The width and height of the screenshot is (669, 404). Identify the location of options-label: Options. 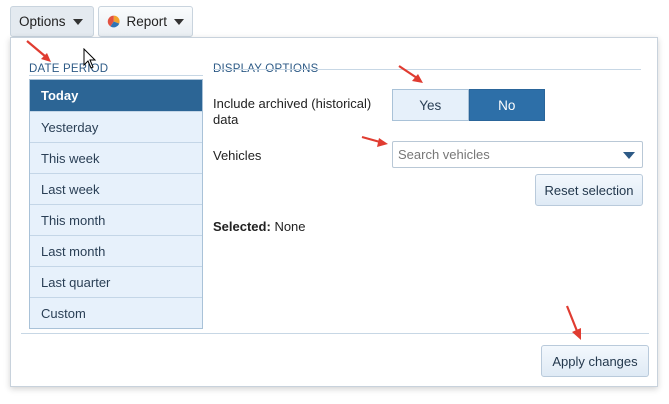
(42, 21).